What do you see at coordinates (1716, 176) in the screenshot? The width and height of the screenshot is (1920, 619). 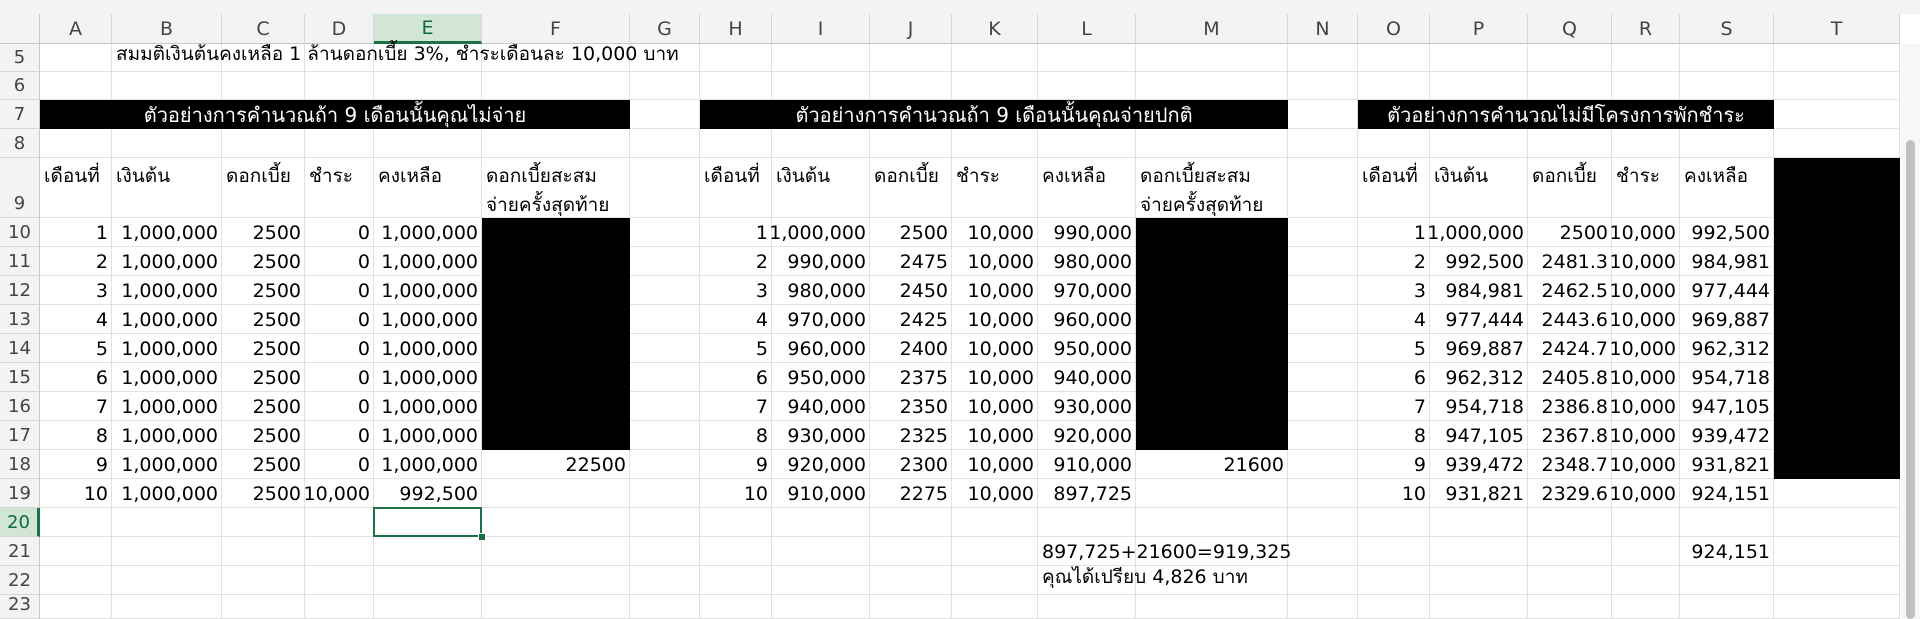 I see `header-balance-none: คงเหลือ` at bounding box center [1716, 176].